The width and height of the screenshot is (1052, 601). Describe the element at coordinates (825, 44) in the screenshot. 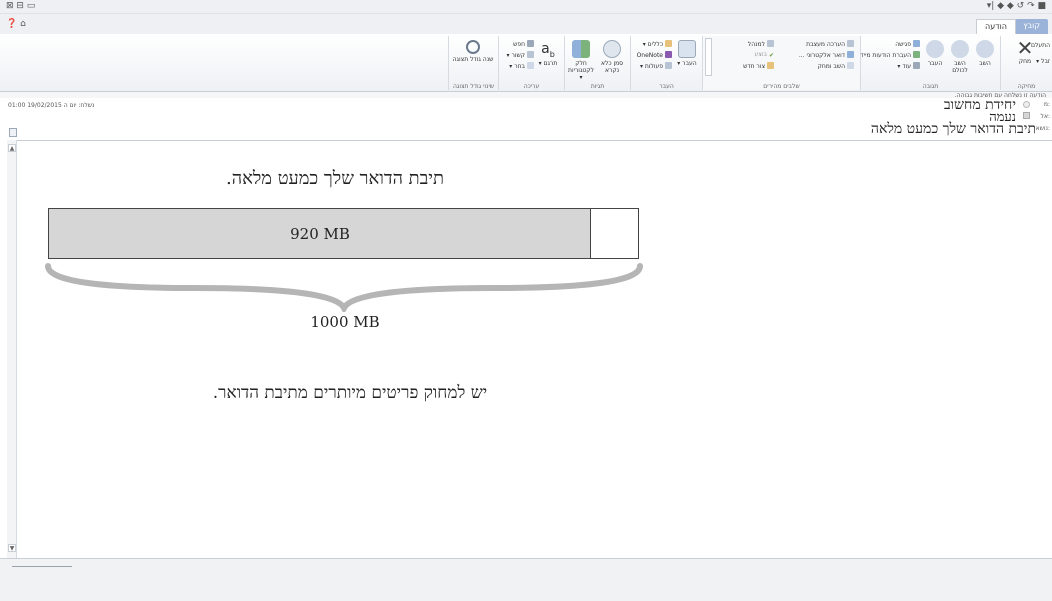

I see `quickstep-1-label: הערכה מעצבת` at that location.